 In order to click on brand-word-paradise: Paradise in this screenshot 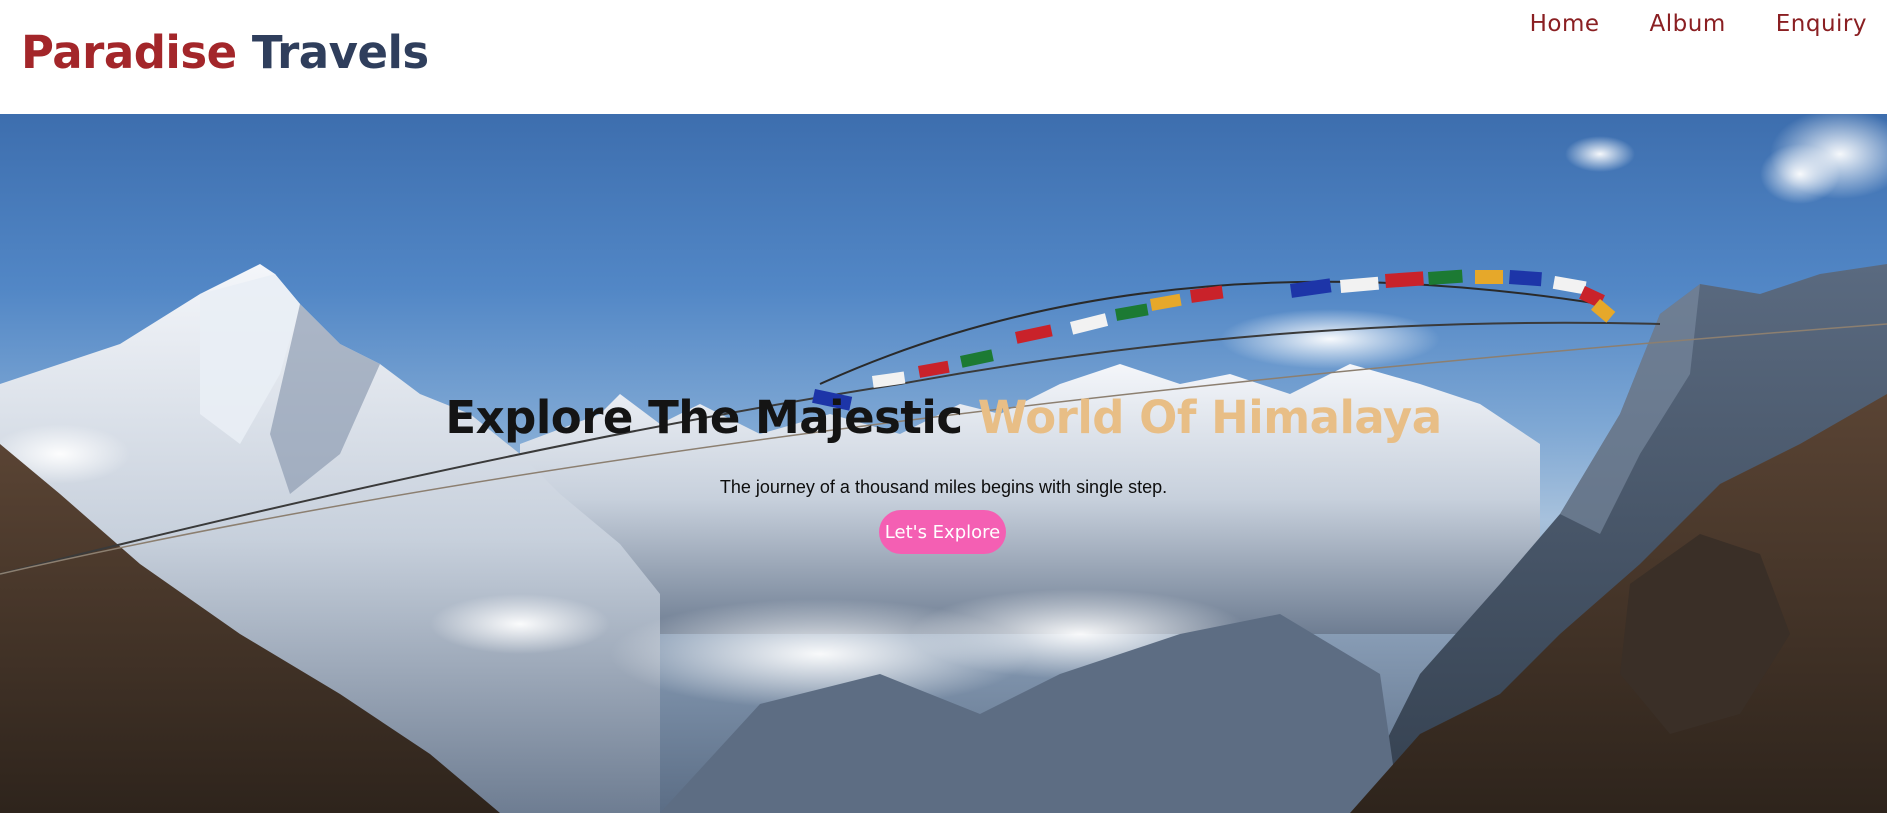, I will do `click(129, 52)`.